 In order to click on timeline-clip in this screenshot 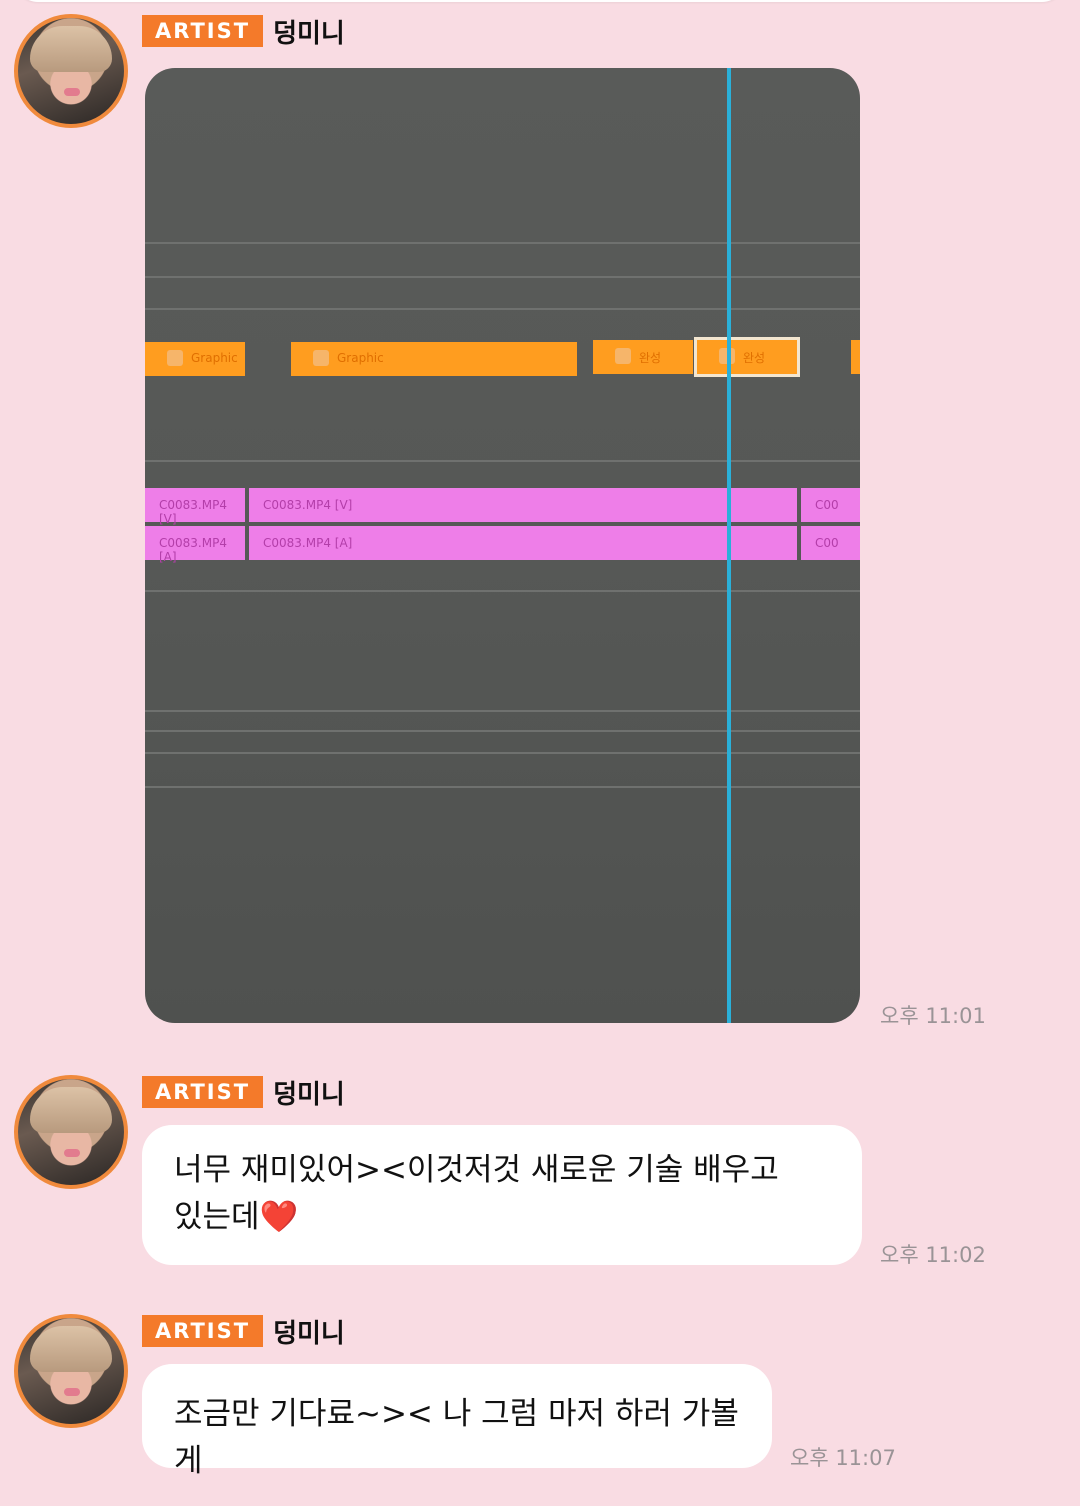, I will do `click(855, 357)`.